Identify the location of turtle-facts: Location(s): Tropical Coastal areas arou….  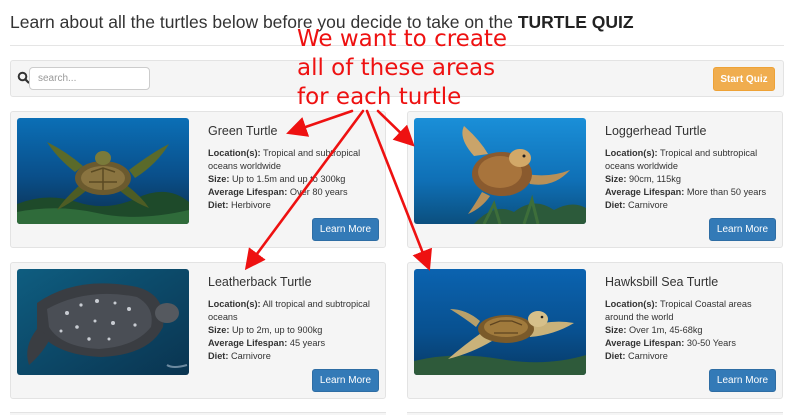
(691, 330).